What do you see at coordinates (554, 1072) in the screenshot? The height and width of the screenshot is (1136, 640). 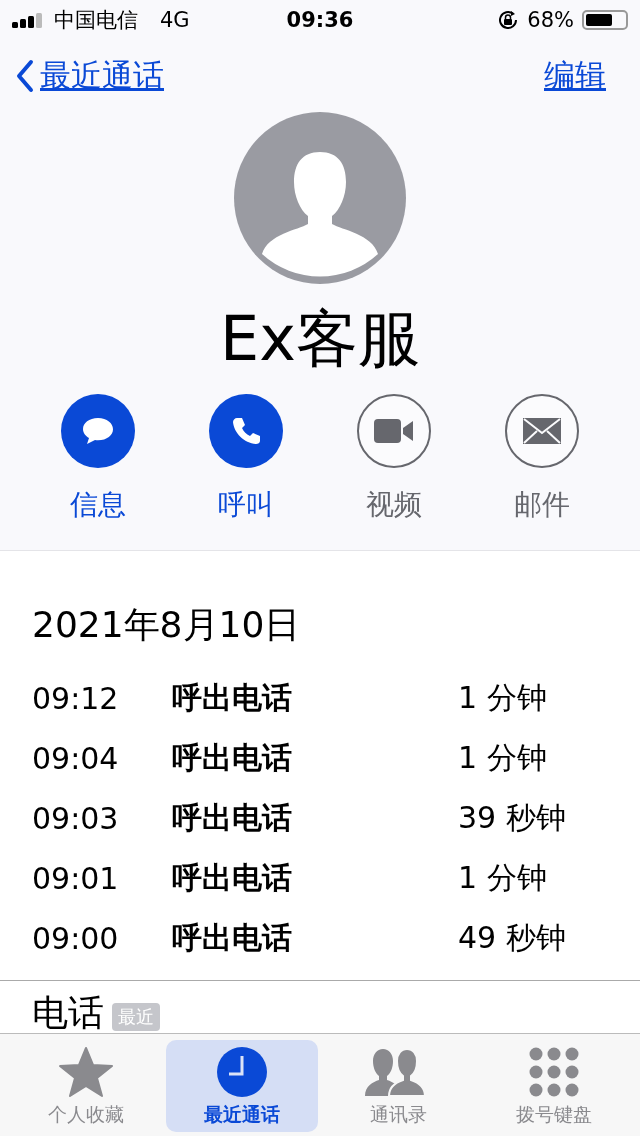 I see `keypad-icon` at bounding box center [554, 1072].